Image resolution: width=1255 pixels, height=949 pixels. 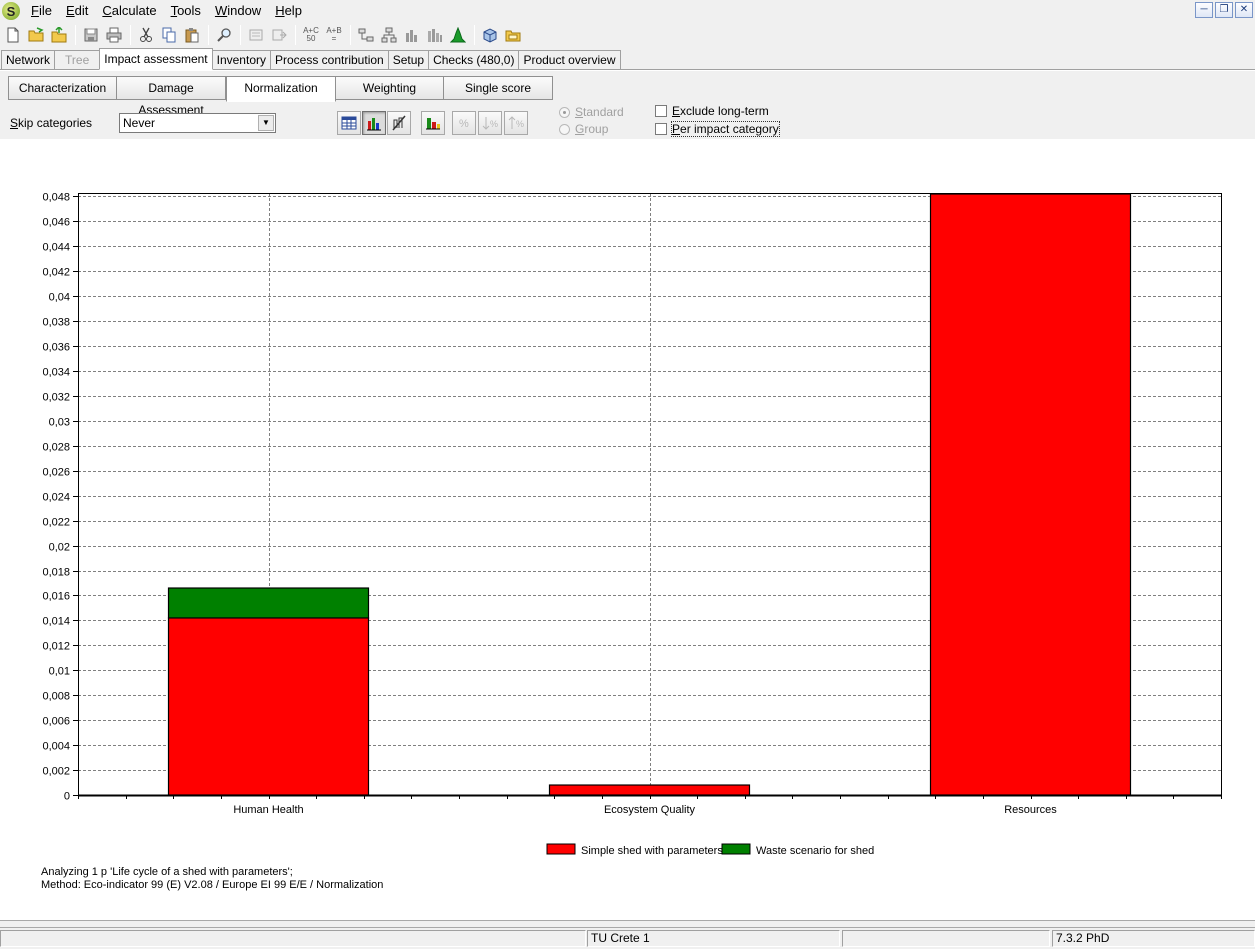 I want to click on y-tick-label: 0,012, so click(x=56, y=647).